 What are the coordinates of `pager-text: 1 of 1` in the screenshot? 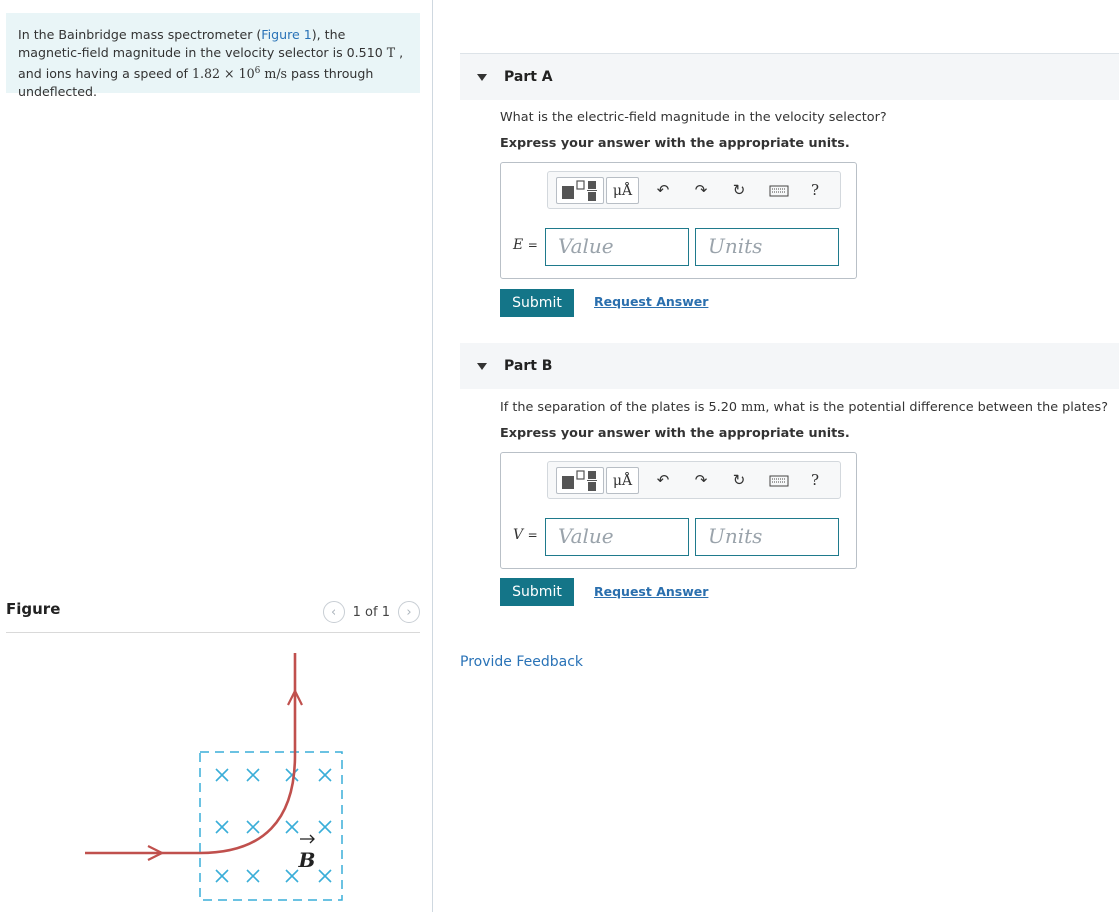 It's located at (371, 612).